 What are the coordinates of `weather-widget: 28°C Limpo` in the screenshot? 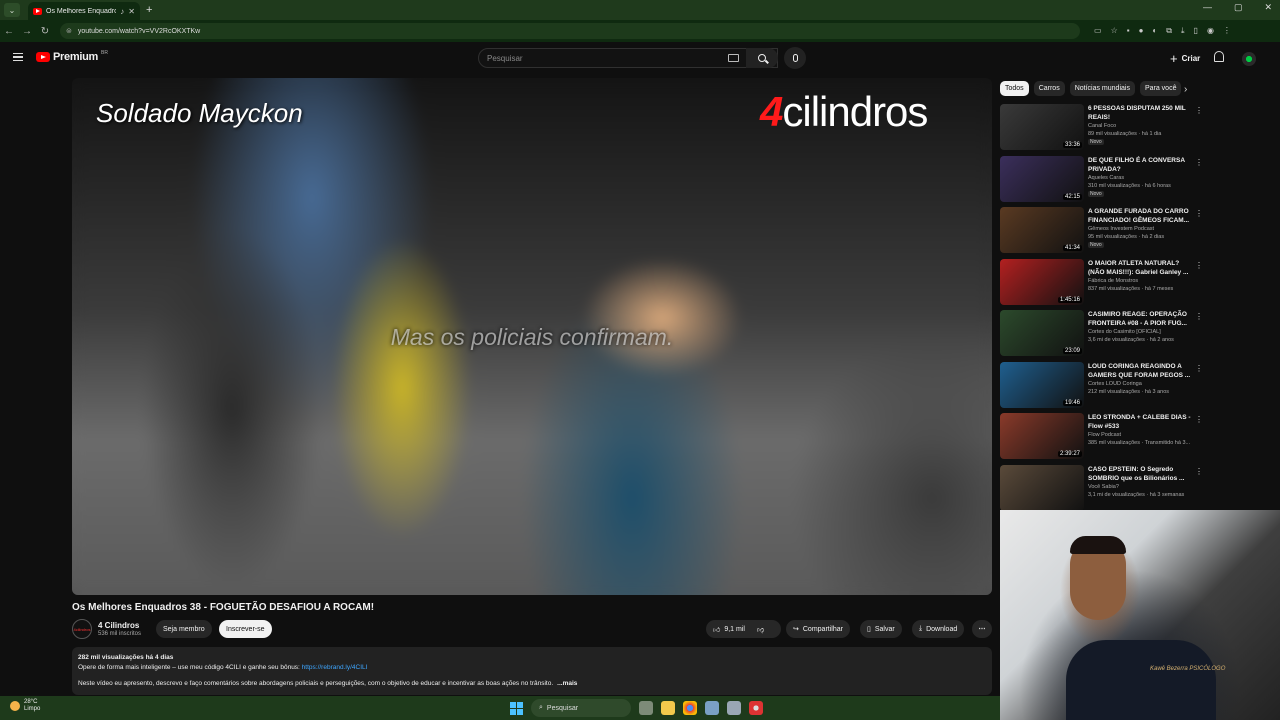 It's located at (25, 706).